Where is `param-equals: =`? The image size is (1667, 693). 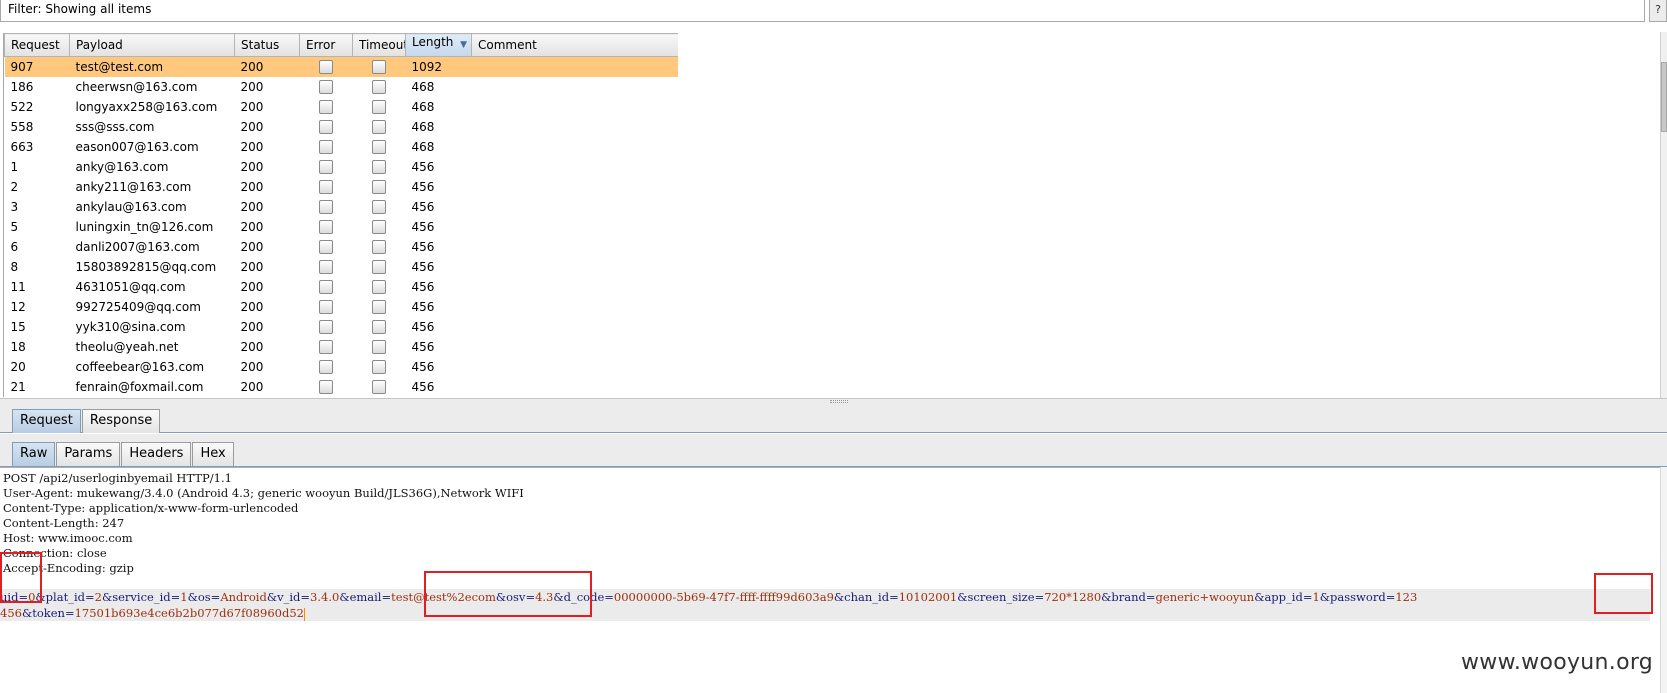 param-equals: = is located at coordinates (1390, 597).